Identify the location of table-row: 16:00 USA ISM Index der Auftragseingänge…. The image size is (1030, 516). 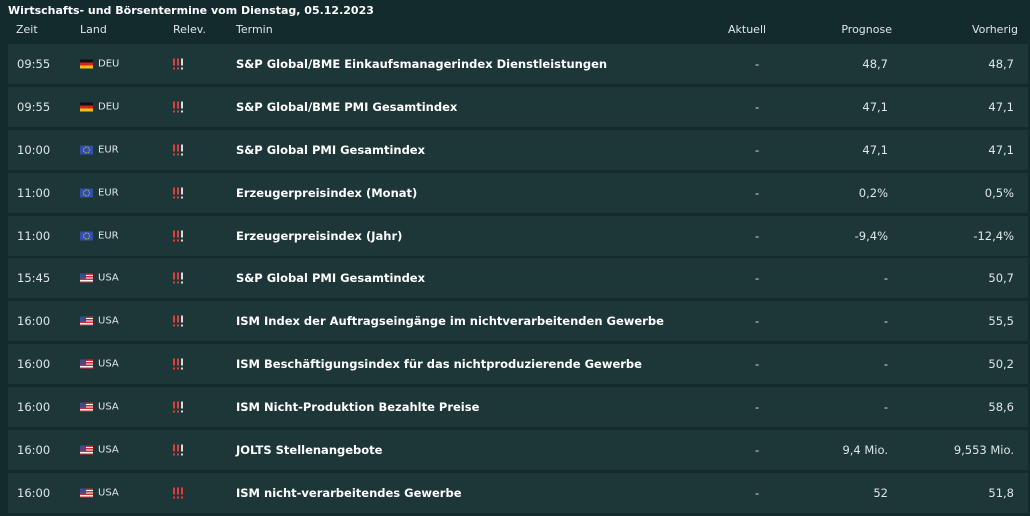
(518, 321).